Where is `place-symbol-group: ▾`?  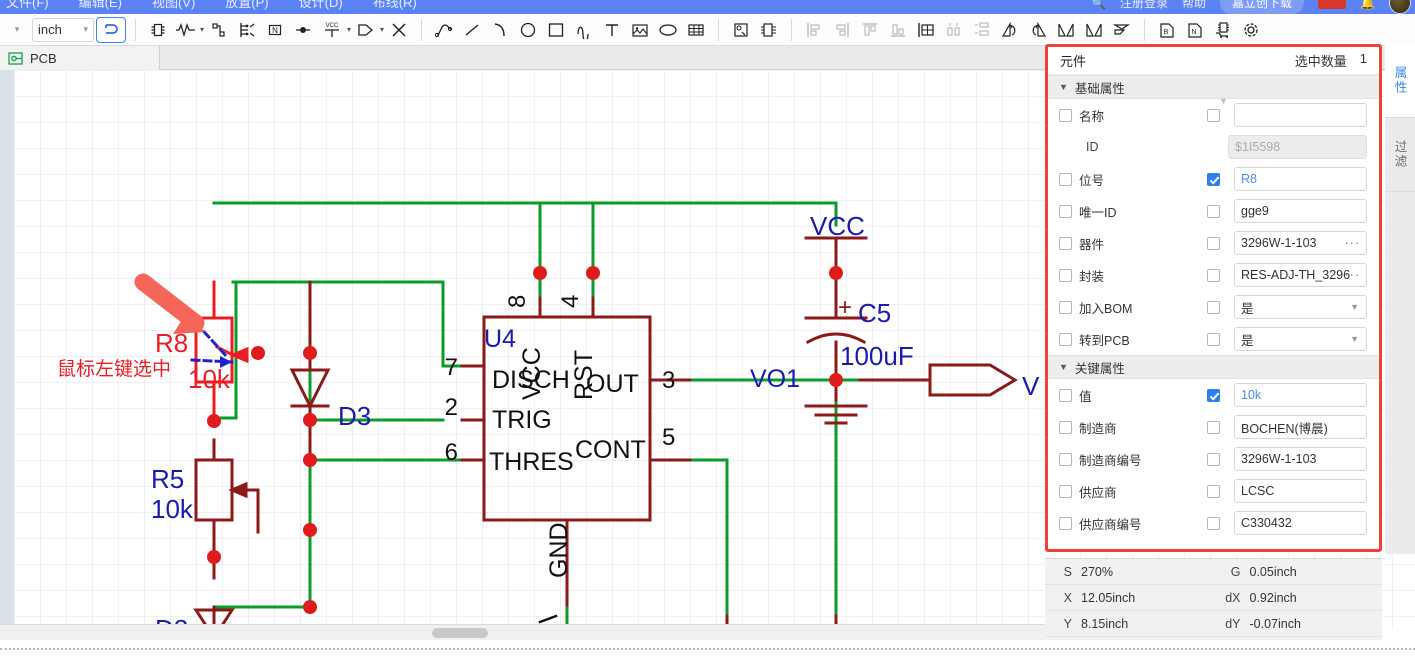
place-symbol-group: ▾ is located at coordinates (368, 30).